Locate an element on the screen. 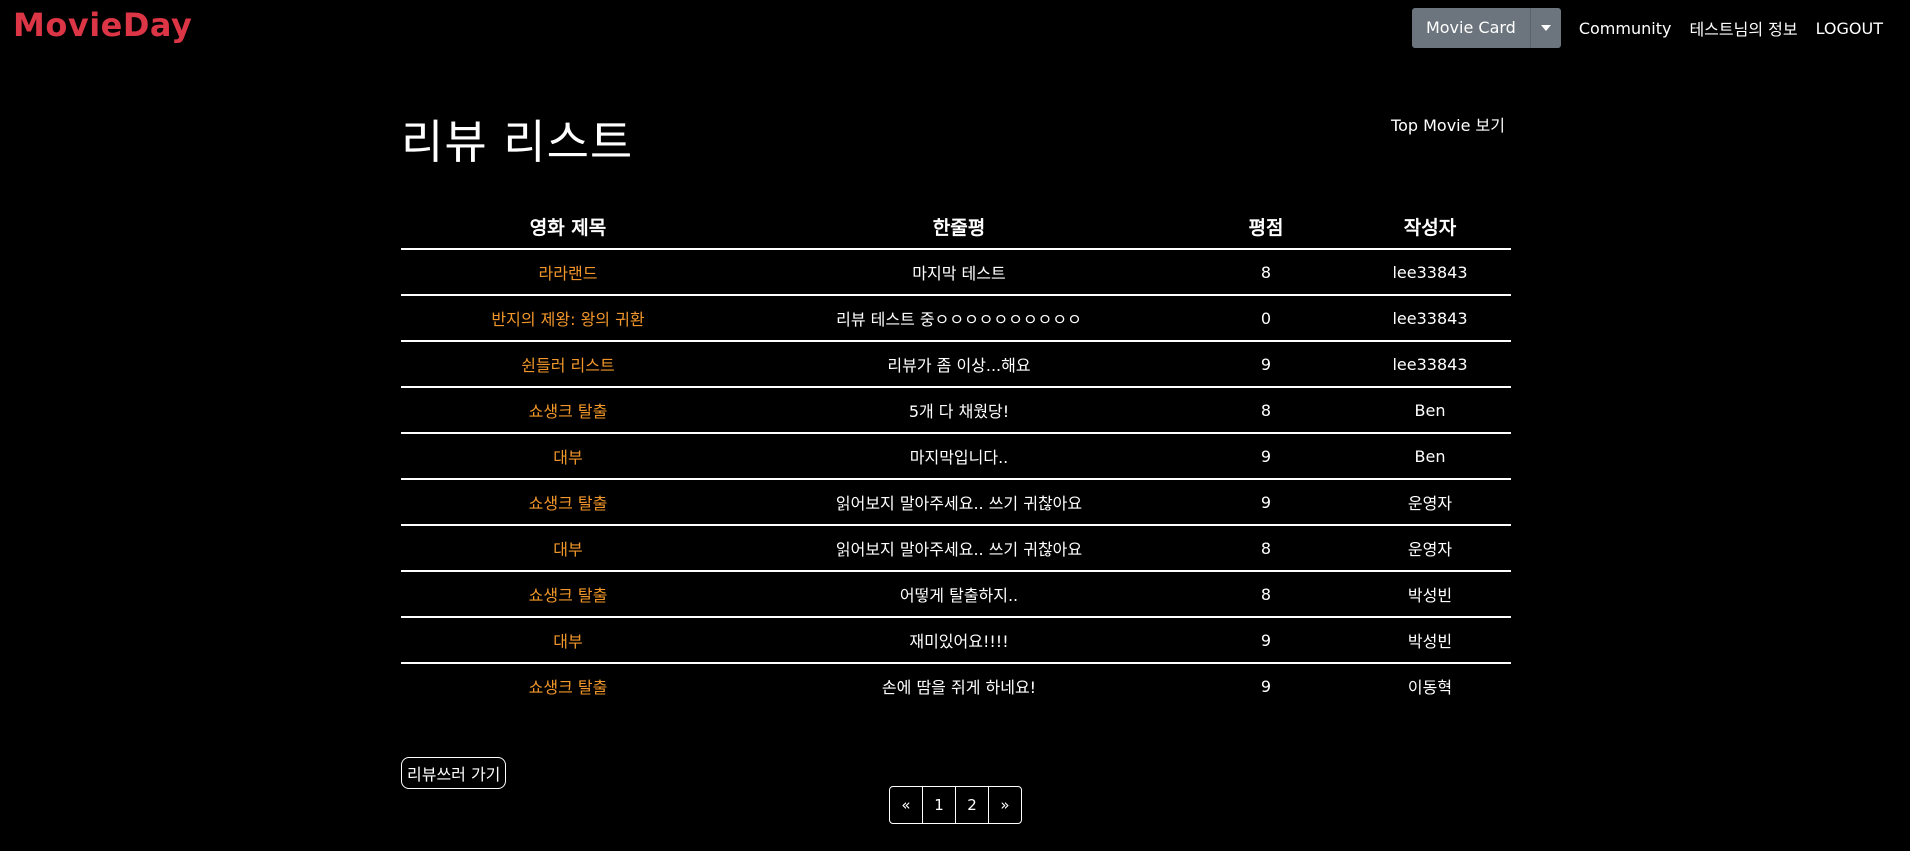 This screenshot has width=1910, height=851. nav-menu: Movie Card Community 테스트님의 정보 LOGOUT is located at coordinates (1651, 28).